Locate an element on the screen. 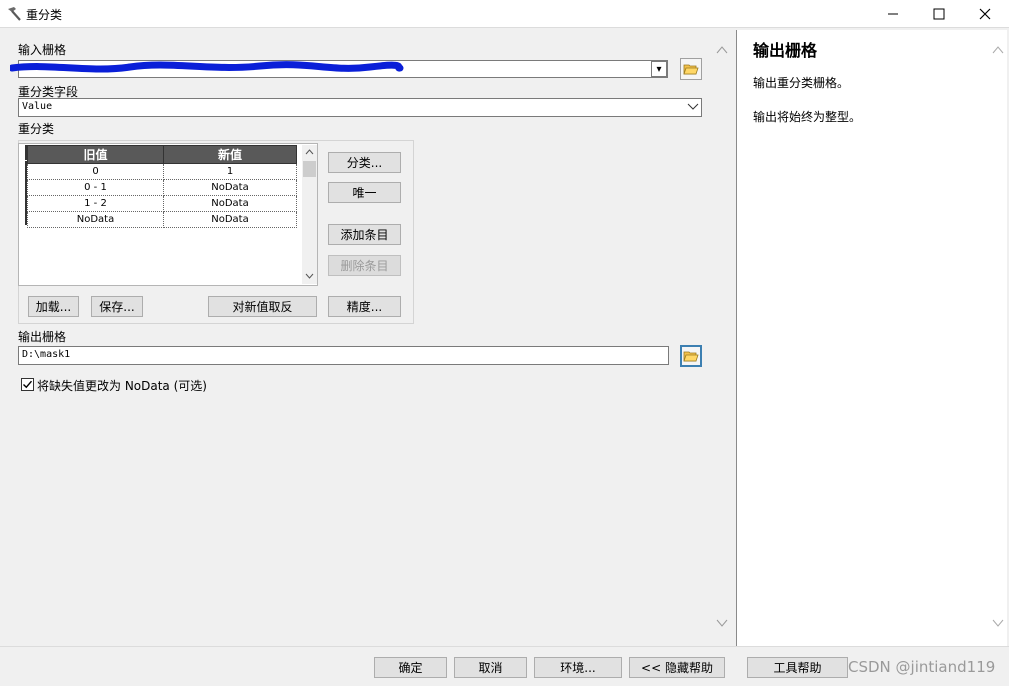 This screenshot has width=1009, height=686. output-raster-value: D:\mask1 is located at coordinates (46, 354).